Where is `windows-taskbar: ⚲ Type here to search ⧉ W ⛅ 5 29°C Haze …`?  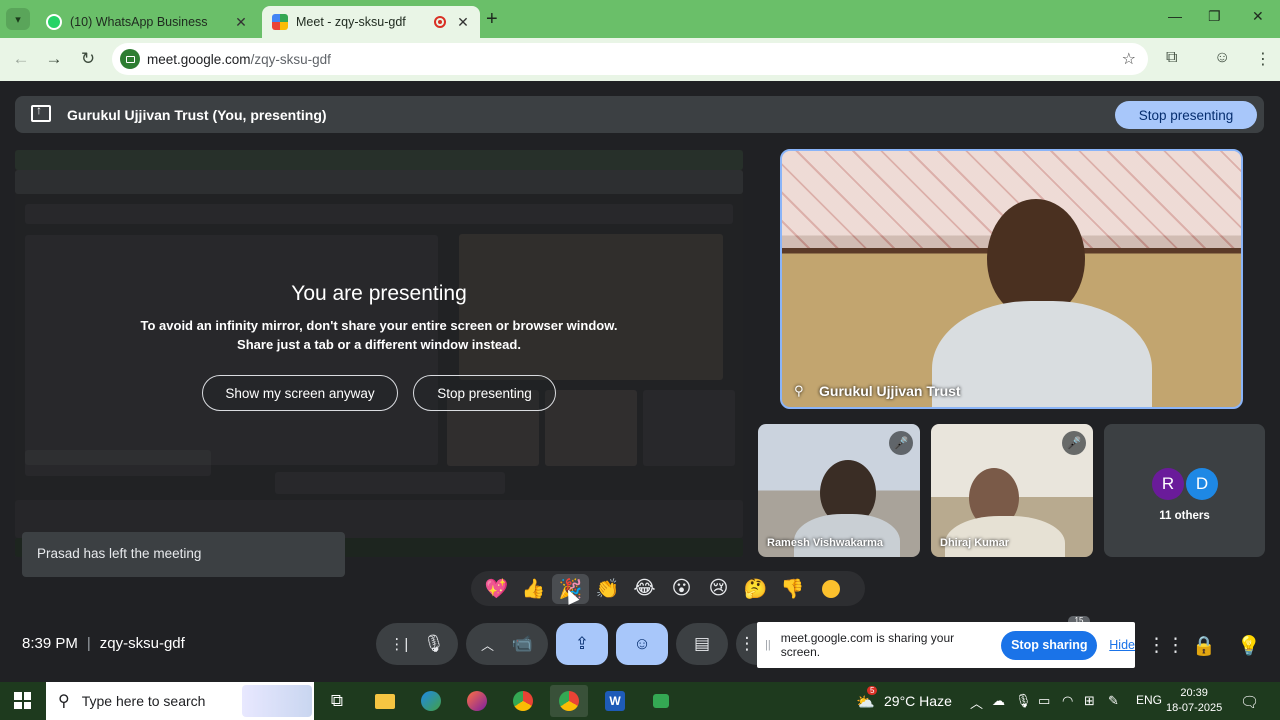 windows-taskbar: ⚲ Type here to search ⧉ W ⛅ 5 29°C Haze … is located at coordinates (640, 701).